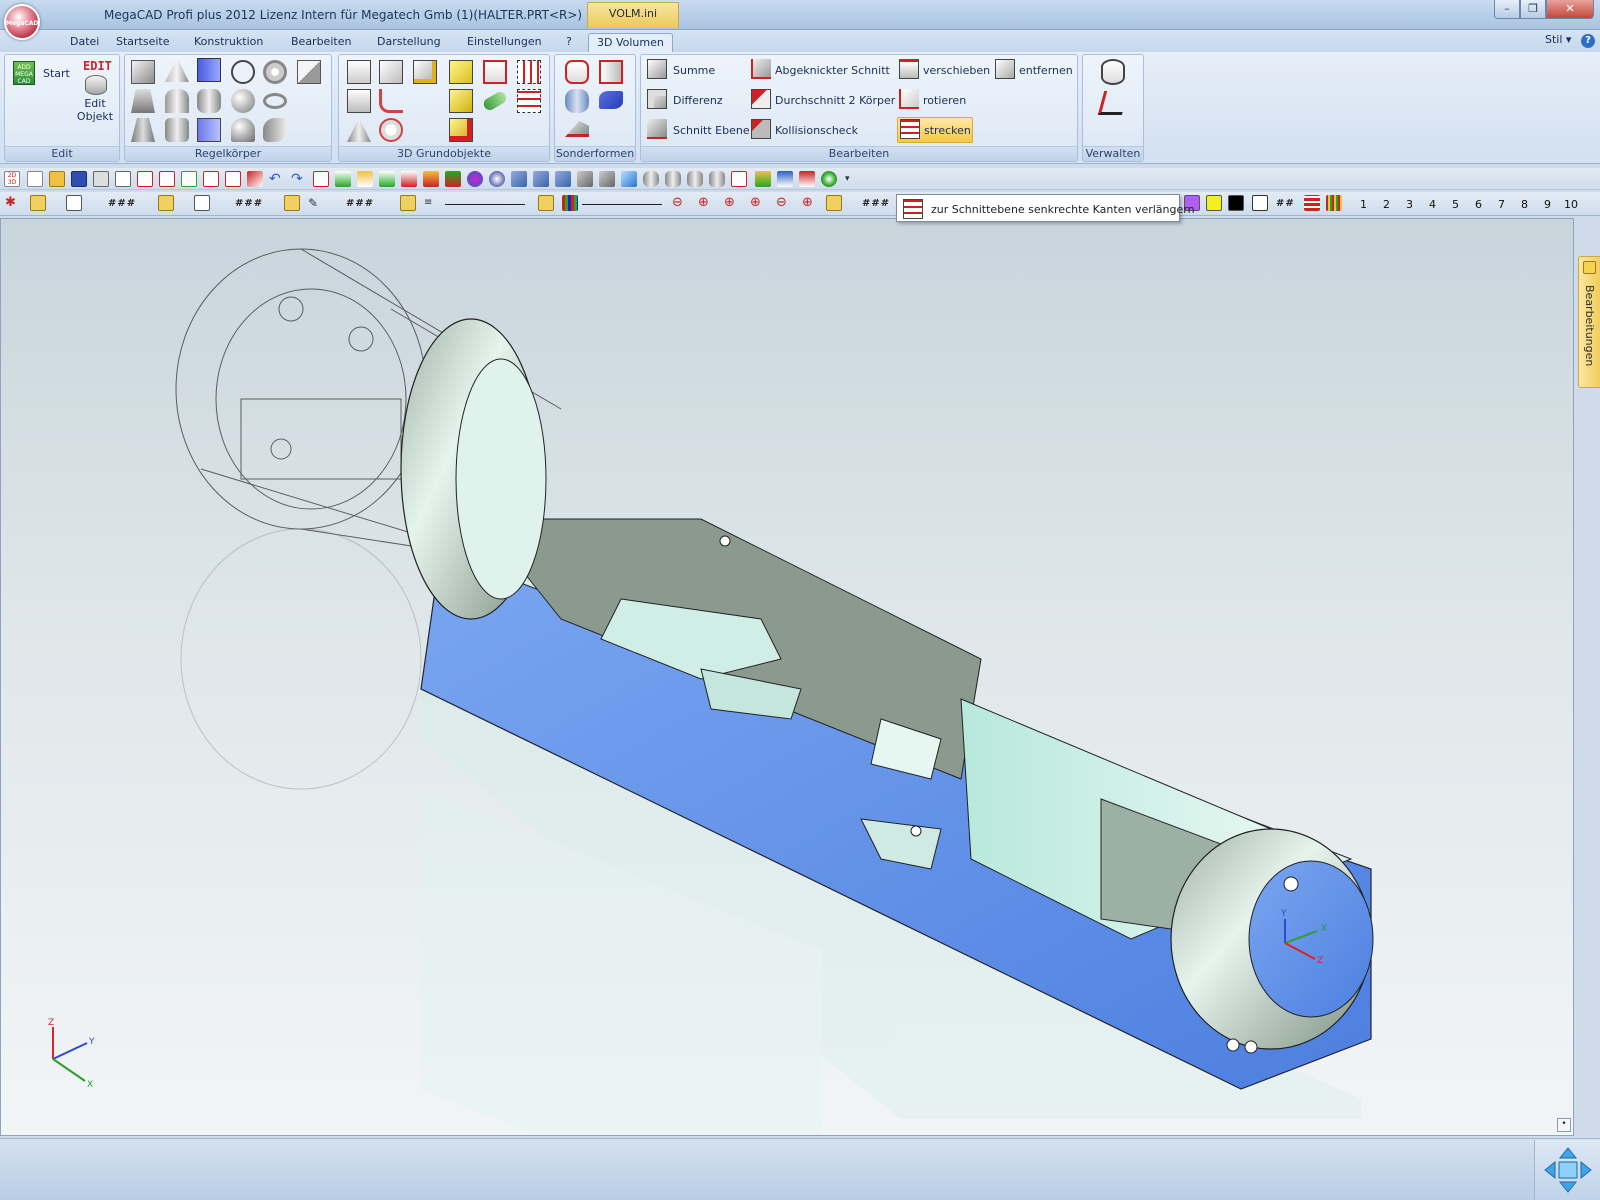 The width and height of the screenshot is (1600, 1200). I want to click on export-icon, so click(145, 179).